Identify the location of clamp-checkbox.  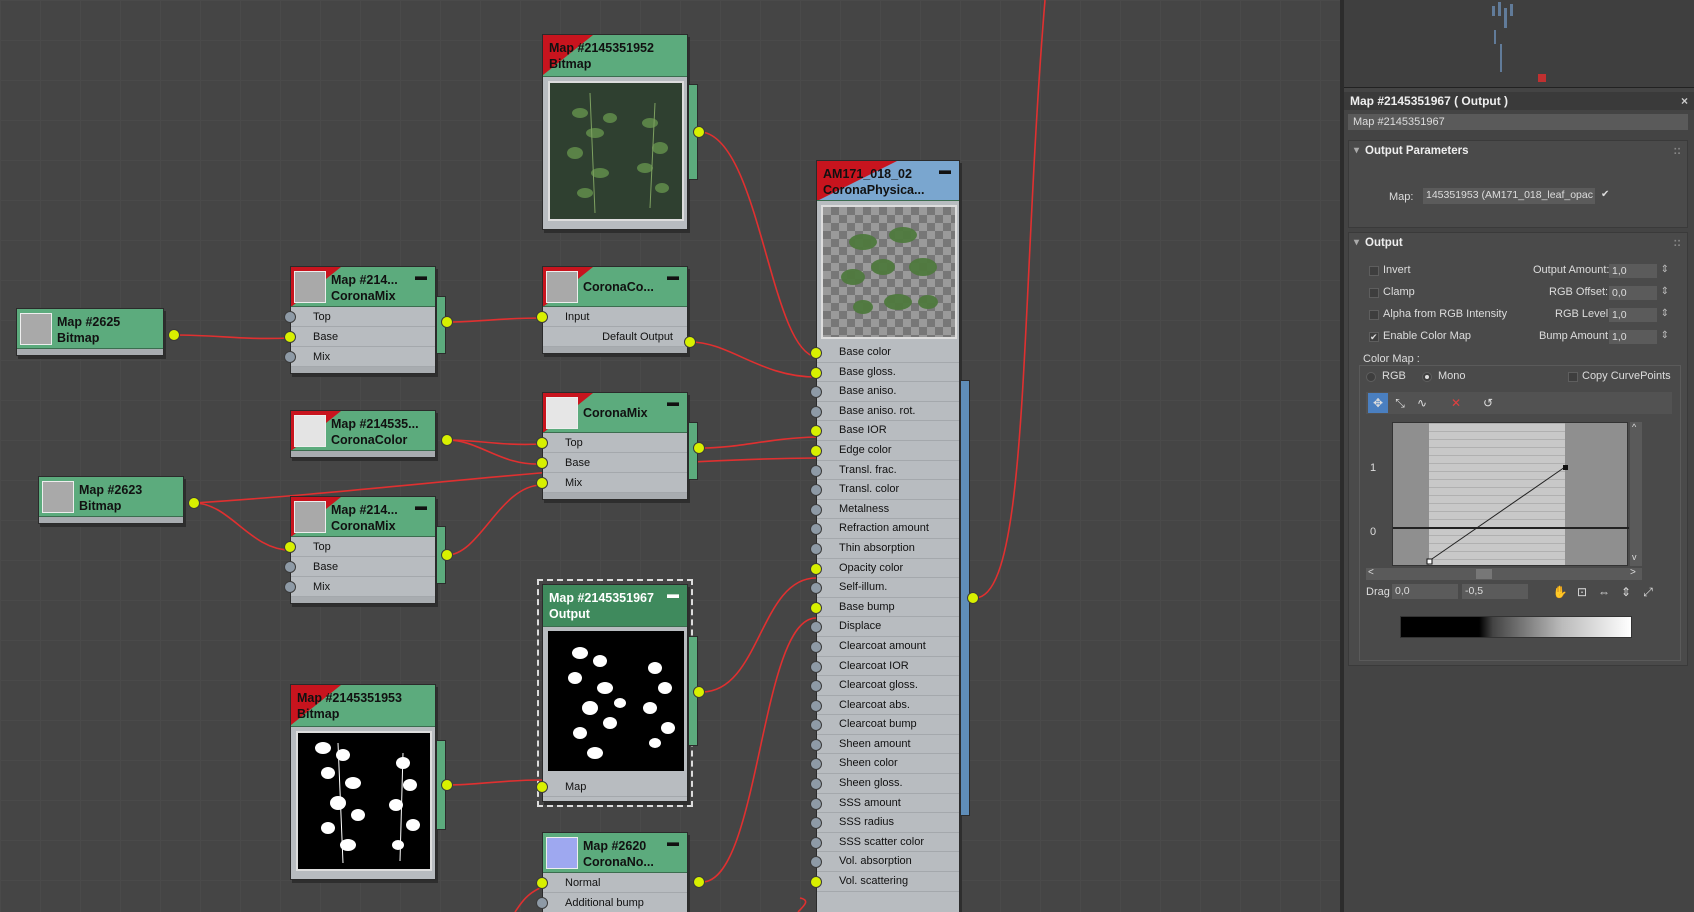
(1374, 293).